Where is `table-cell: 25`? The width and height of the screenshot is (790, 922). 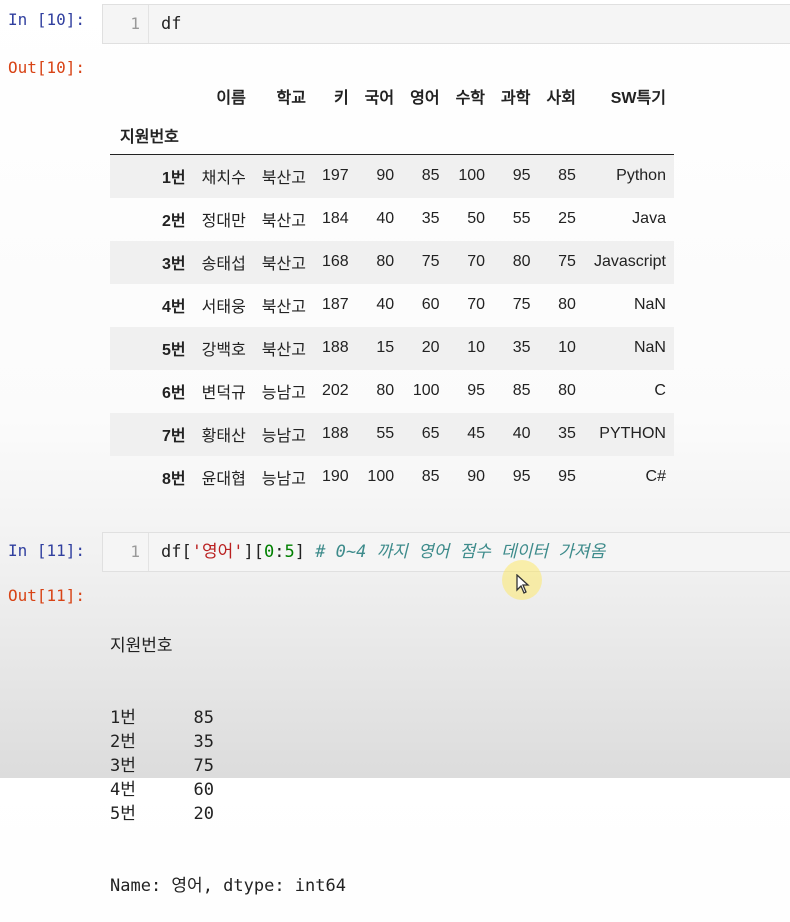
table-cell: 25 is located at coordinates (567, 218).